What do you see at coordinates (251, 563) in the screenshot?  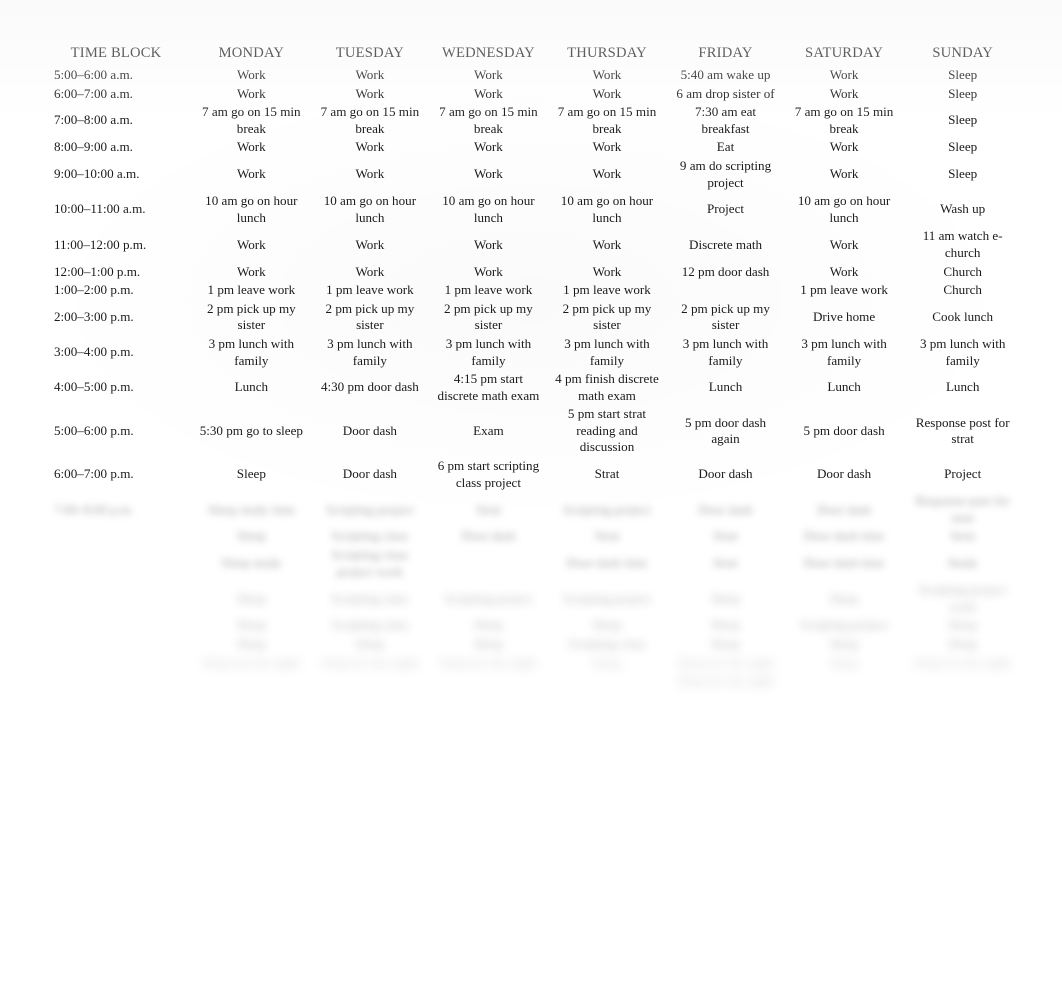 I see `schedule-cell: Sleep study` at bounding box center [251, 563].